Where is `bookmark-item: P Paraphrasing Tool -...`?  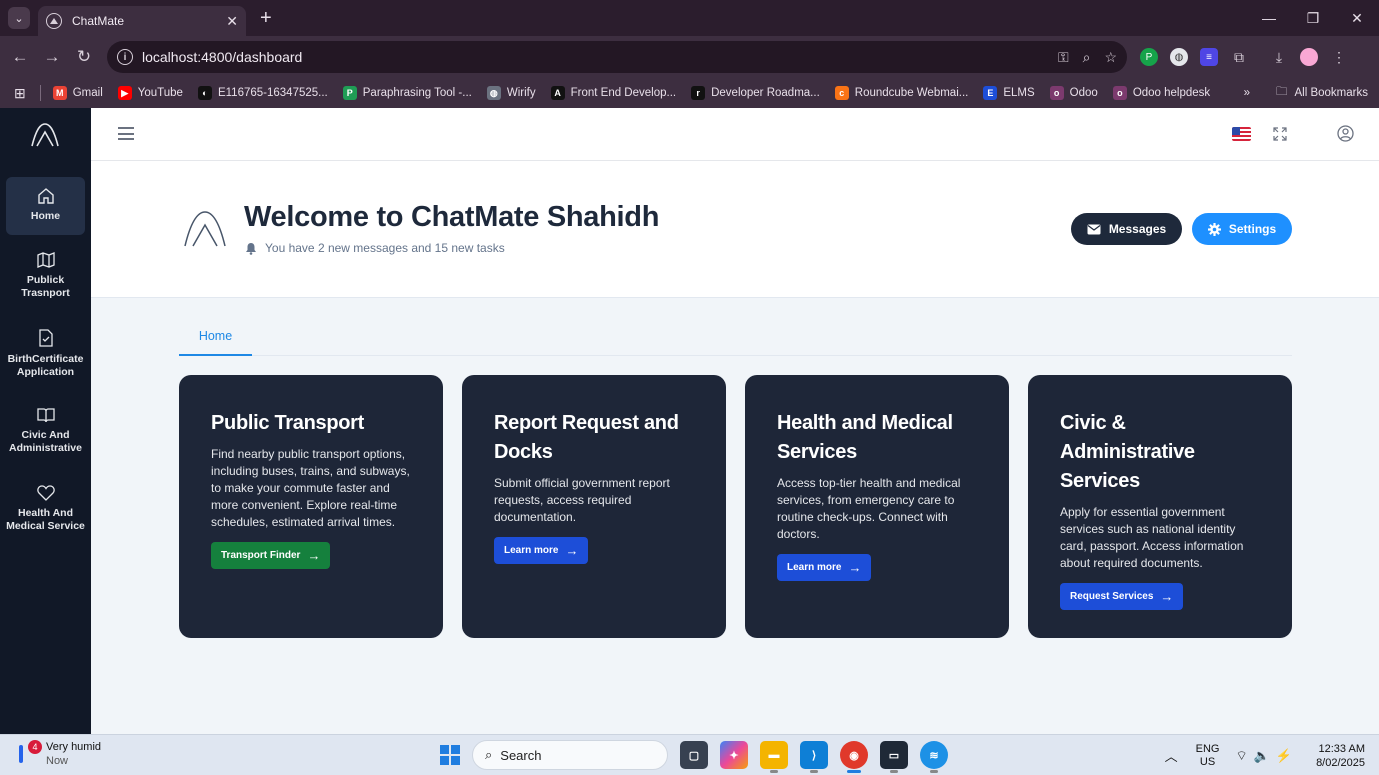 bookmark-item: P Paraphrasing Tool -... is located at coordinates (407, 93).